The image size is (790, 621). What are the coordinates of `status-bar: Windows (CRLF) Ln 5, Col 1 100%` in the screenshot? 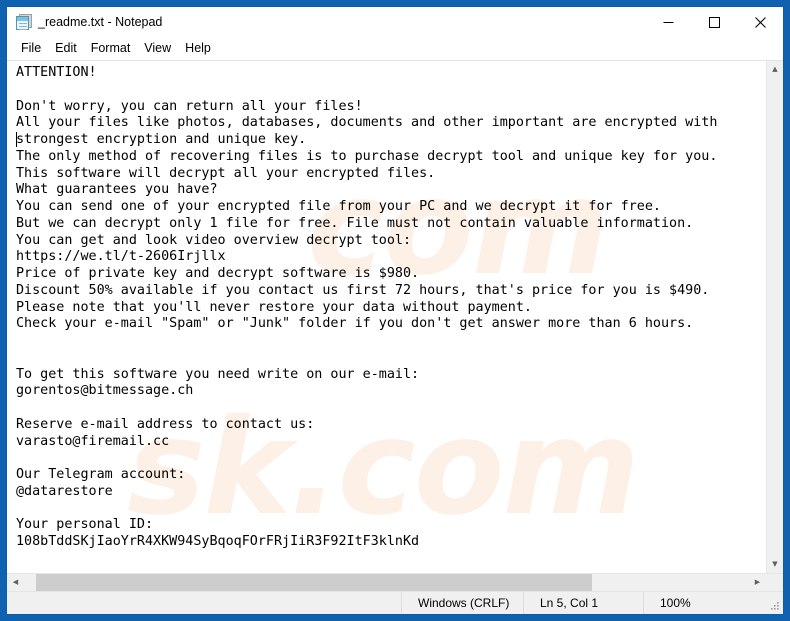 It's located at (395, 602).